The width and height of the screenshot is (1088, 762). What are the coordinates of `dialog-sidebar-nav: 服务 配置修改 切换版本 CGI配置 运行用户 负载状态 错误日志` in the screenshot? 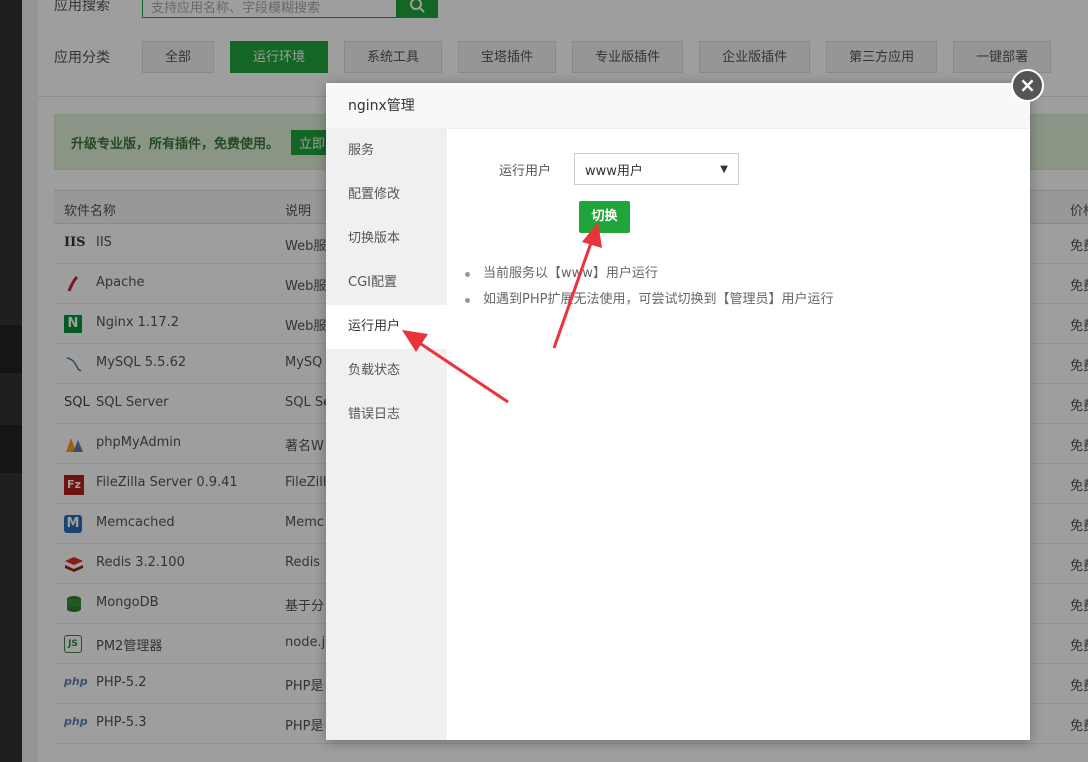 It's located at (386, 434).